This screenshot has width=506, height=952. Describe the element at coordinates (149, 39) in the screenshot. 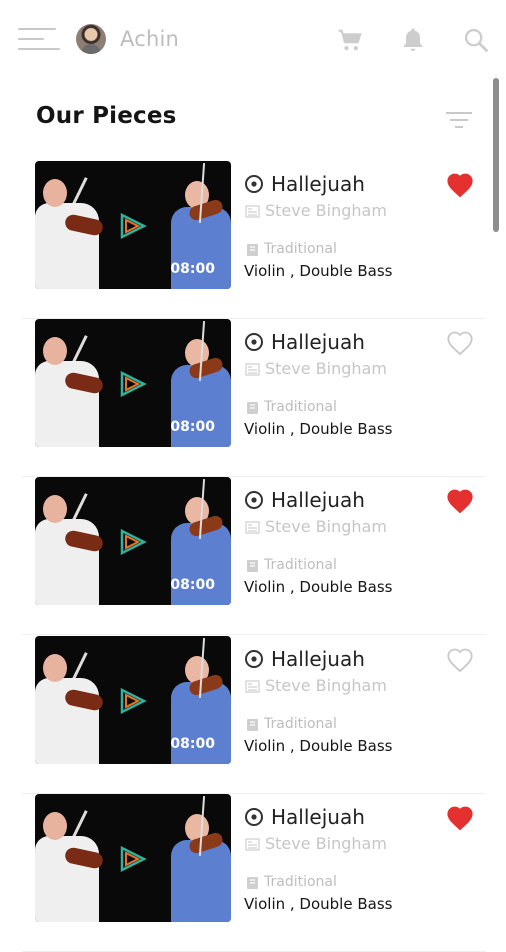

I see `username: Achin` at that location.